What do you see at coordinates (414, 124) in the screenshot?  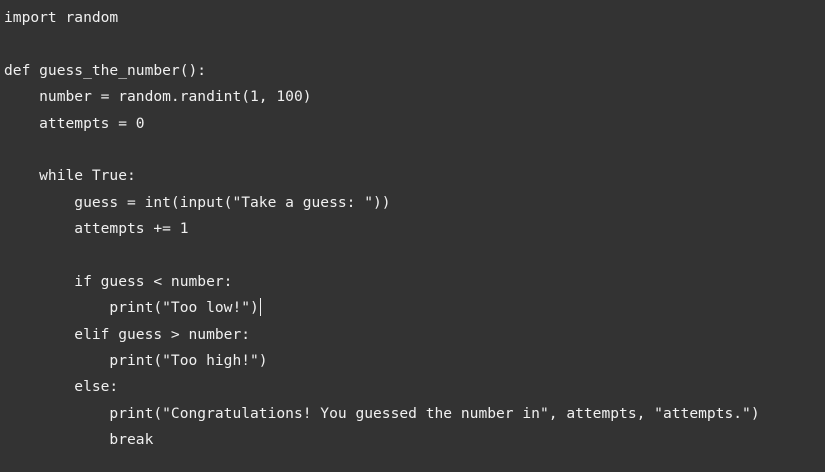 I see `code-line: attempts = 0` at bounding box center [414, 124].